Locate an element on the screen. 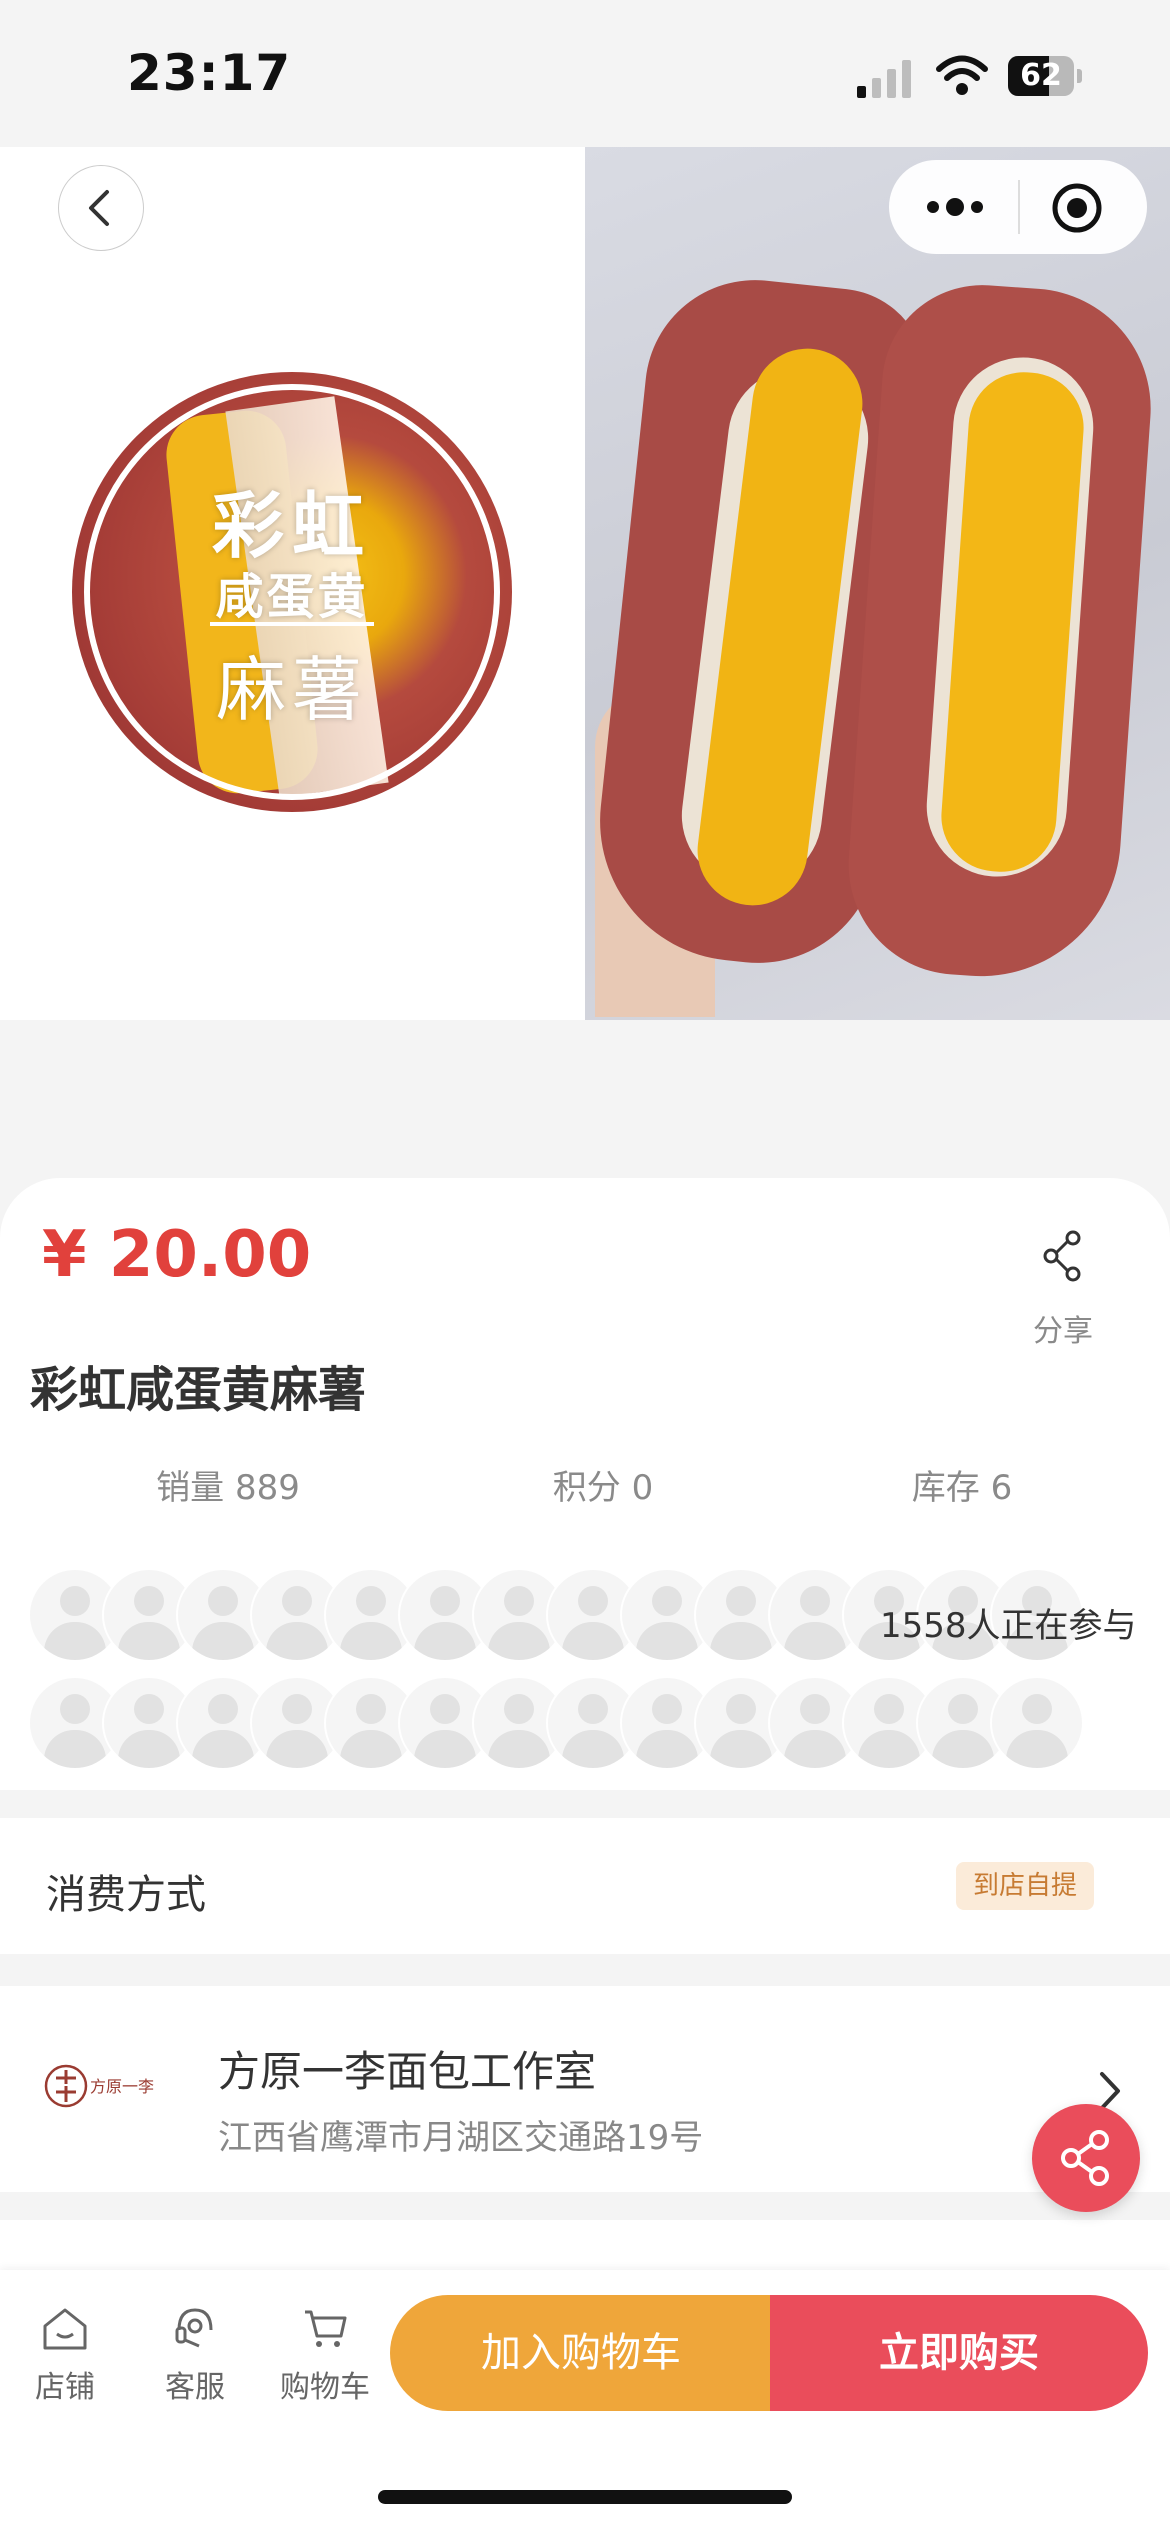 This screenshot has height=2532, width=1170. more-dots-icon is located at coordinates (955, 207).